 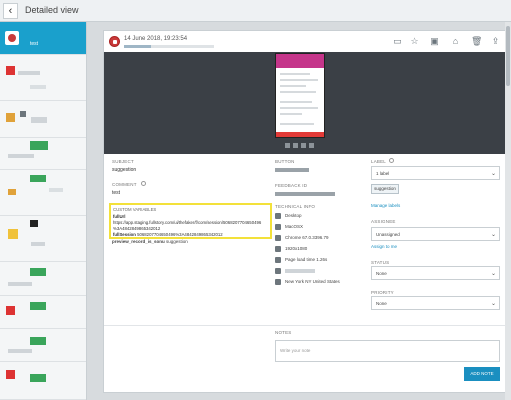 I want to click on timestamp: 14 June 2018, 19:23:54, so click(x=156, y=39).